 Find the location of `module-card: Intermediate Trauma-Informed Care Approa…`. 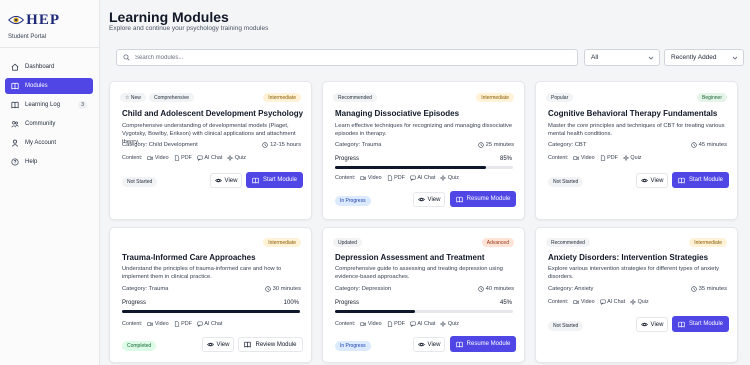

module-card: Intermediate Trauma-Informed Care Approa… is located at coordinates (210, 295).